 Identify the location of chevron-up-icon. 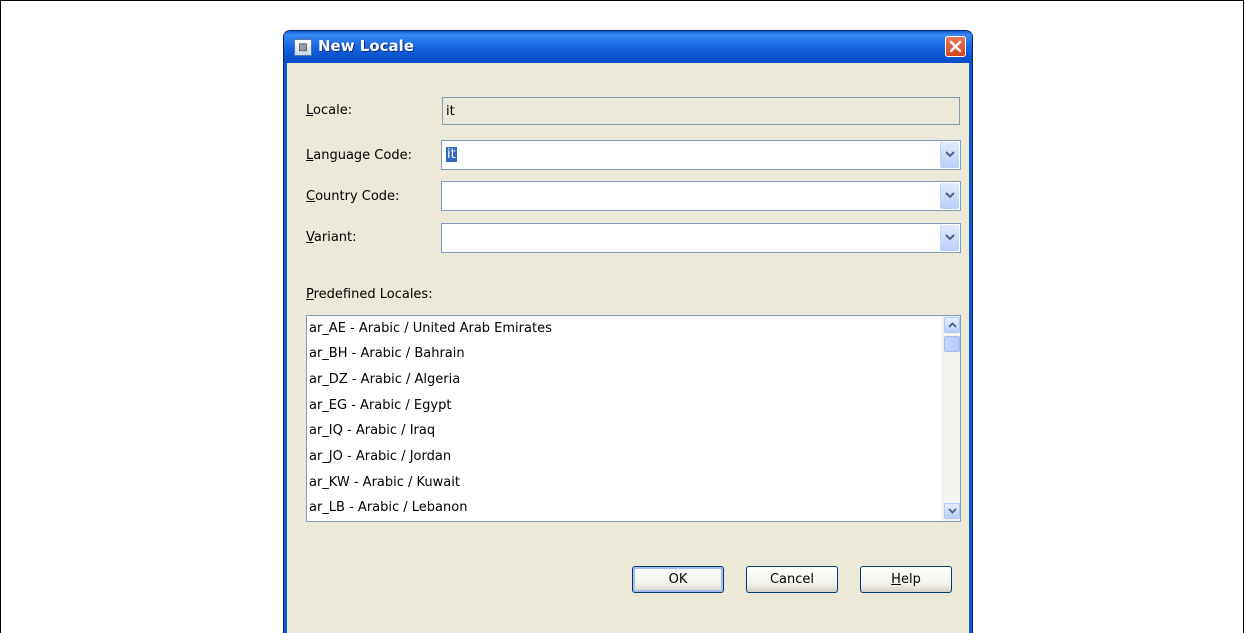
(952, 325).